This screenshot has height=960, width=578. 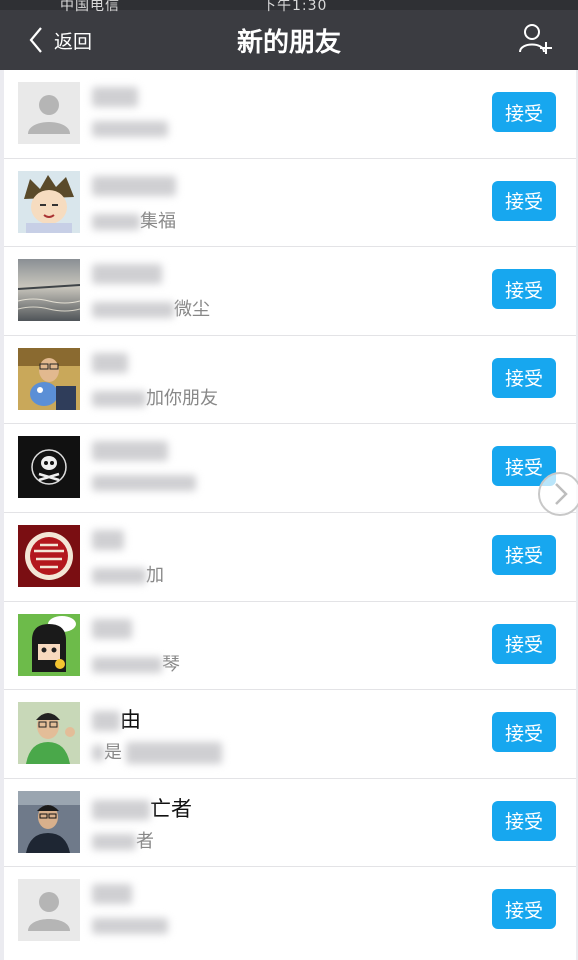 I want to click on photo-man-icon, so click(x=49, y=378).